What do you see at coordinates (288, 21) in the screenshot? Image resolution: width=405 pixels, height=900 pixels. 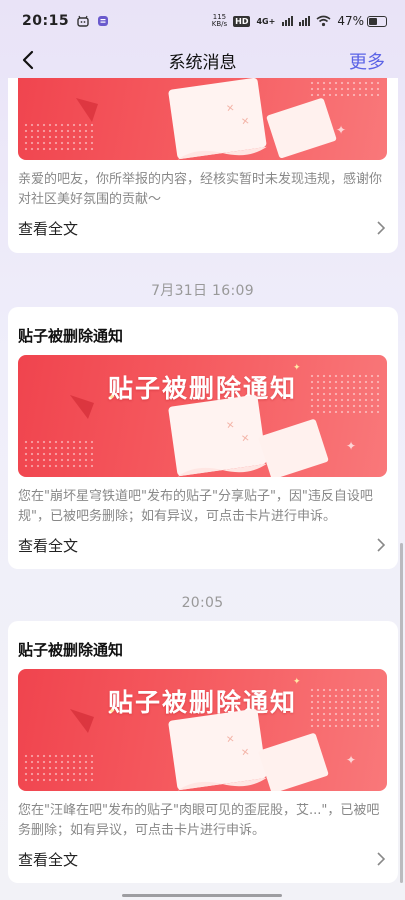 I see `signal-icon` at bounding box center [288, 21].